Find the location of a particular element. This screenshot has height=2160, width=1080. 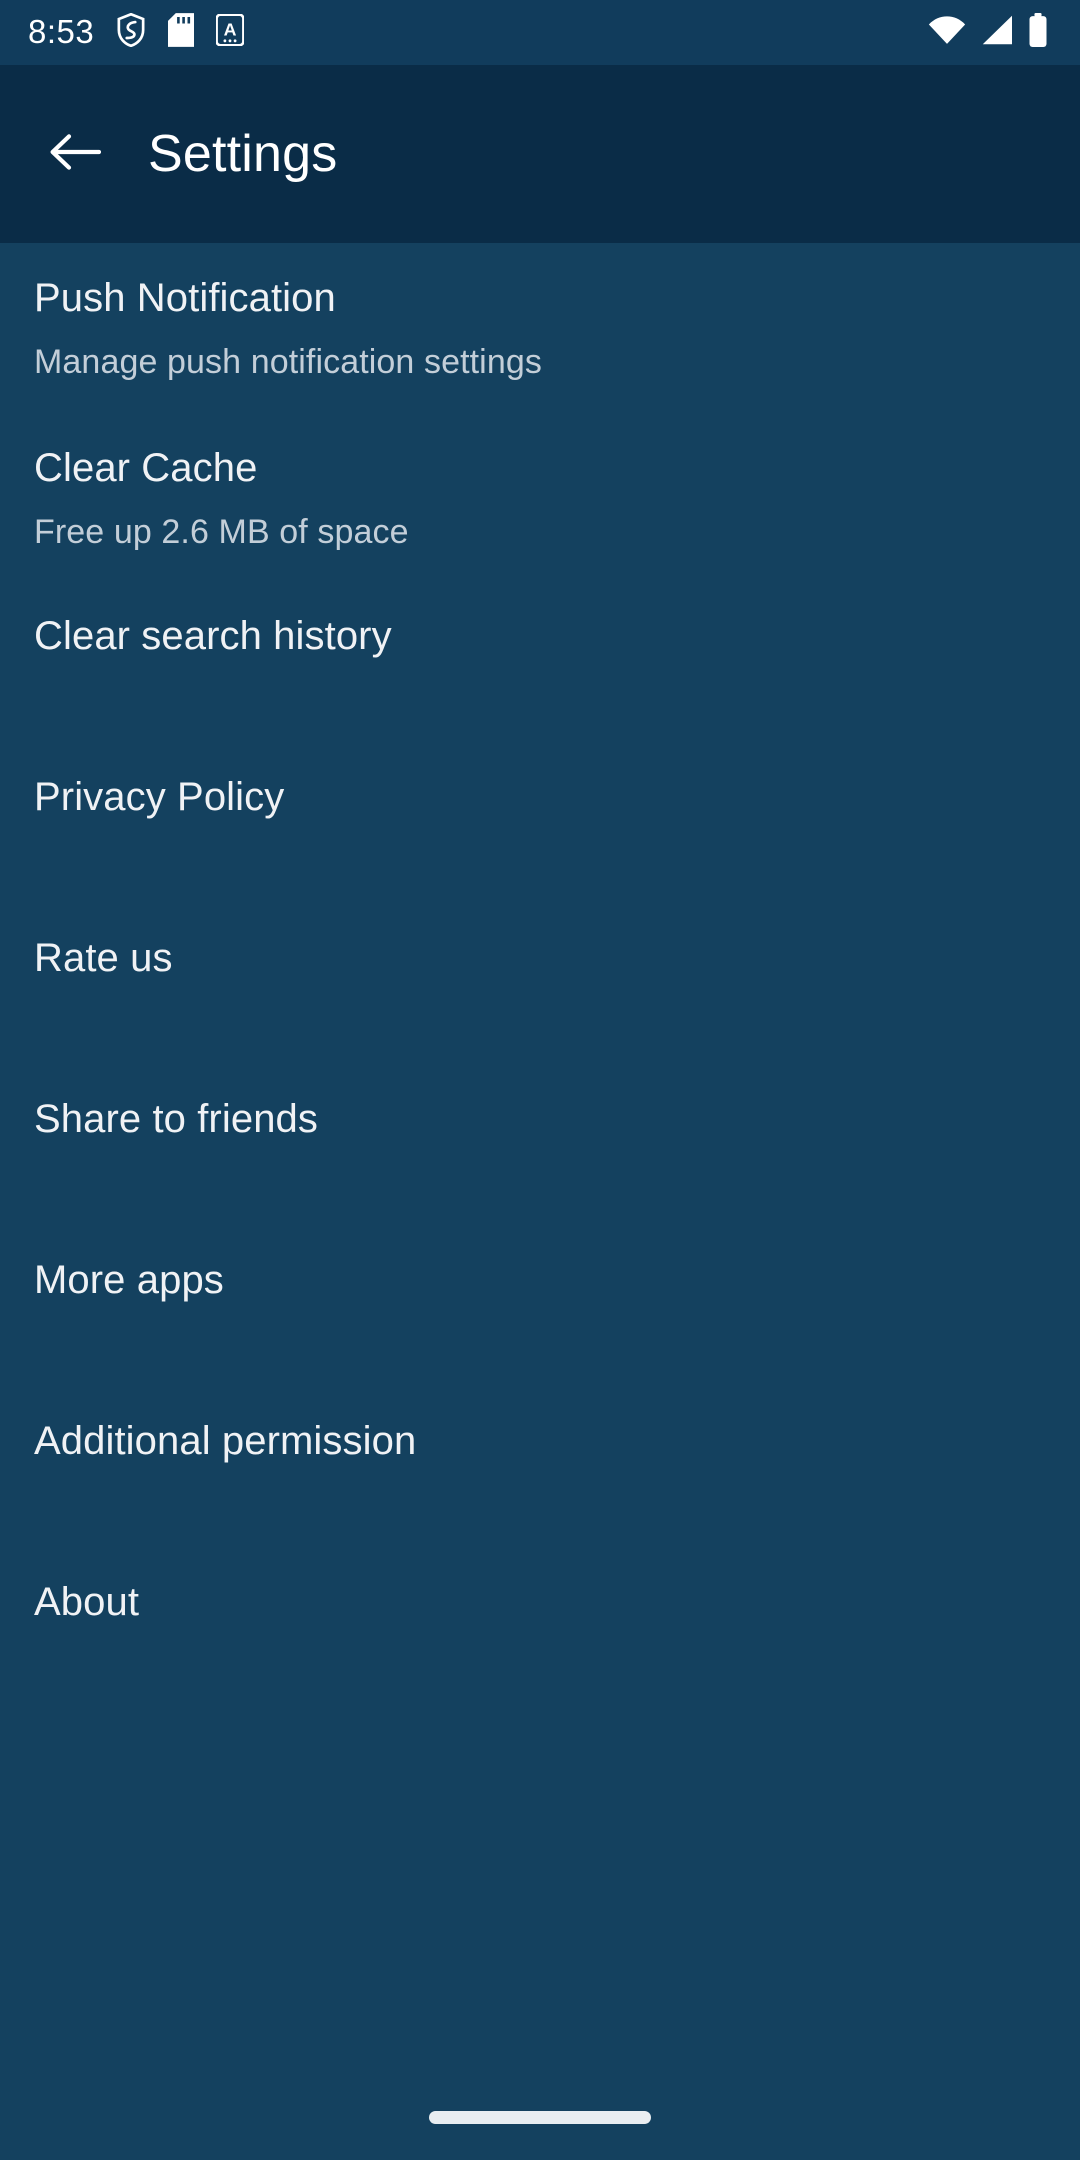

alphabet-keyboard-icon: A is located at coordinates (230, 32).